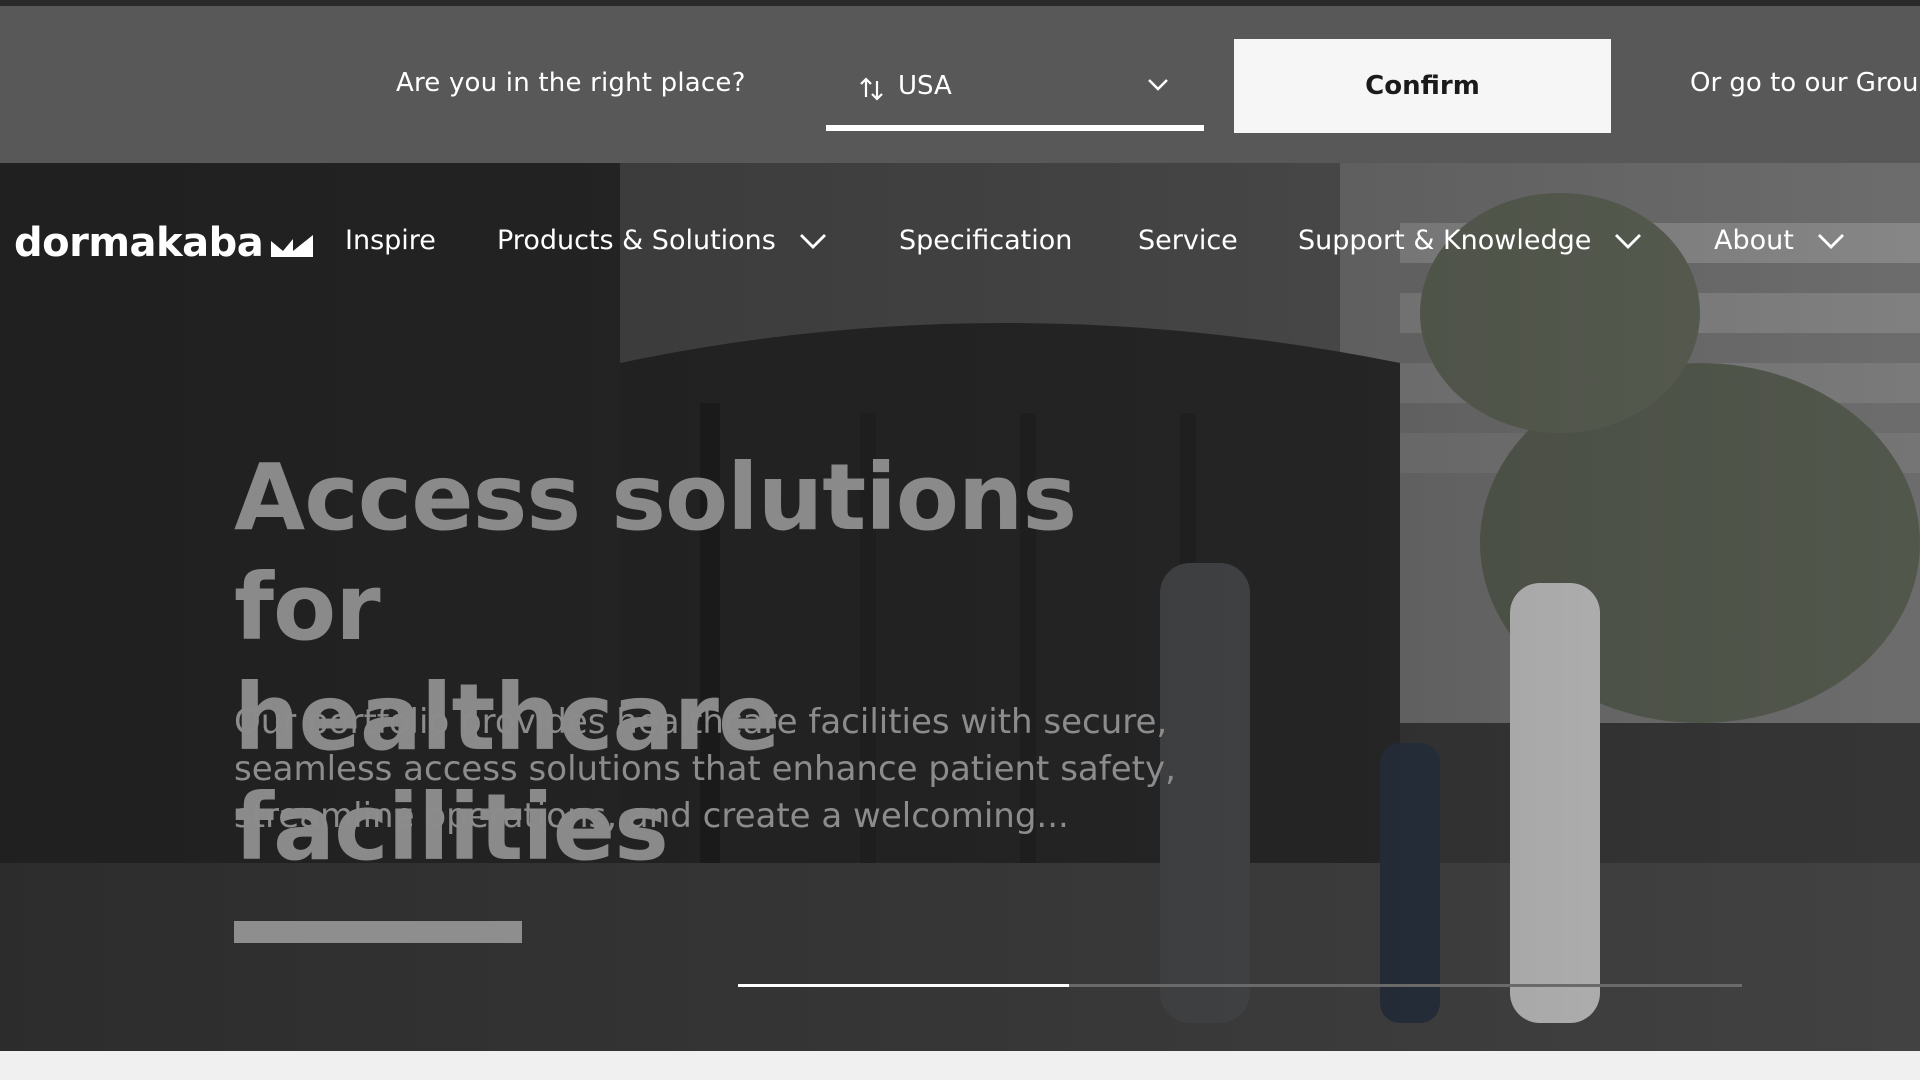 Image resolution: width=1920 pixels, height=1080 pixels. I want to click on nav-item-inspire: Inspire, so click(390, 240).